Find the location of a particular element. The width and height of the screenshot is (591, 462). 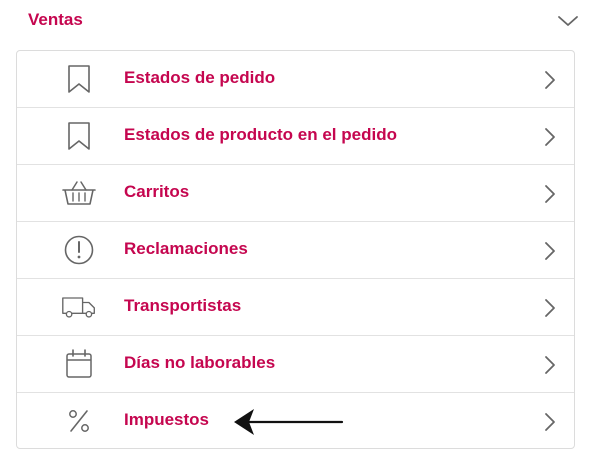

menu-item-label: Impuestos is located at coordinates (167, 419).